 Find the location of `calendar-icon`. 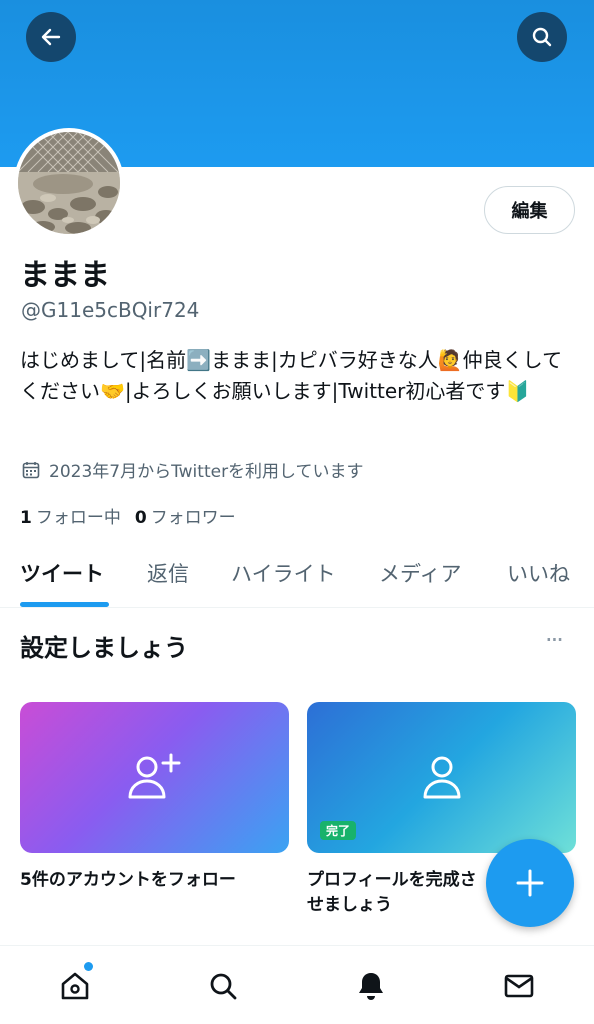

calendar-icon is located at coordinates (31, 469).